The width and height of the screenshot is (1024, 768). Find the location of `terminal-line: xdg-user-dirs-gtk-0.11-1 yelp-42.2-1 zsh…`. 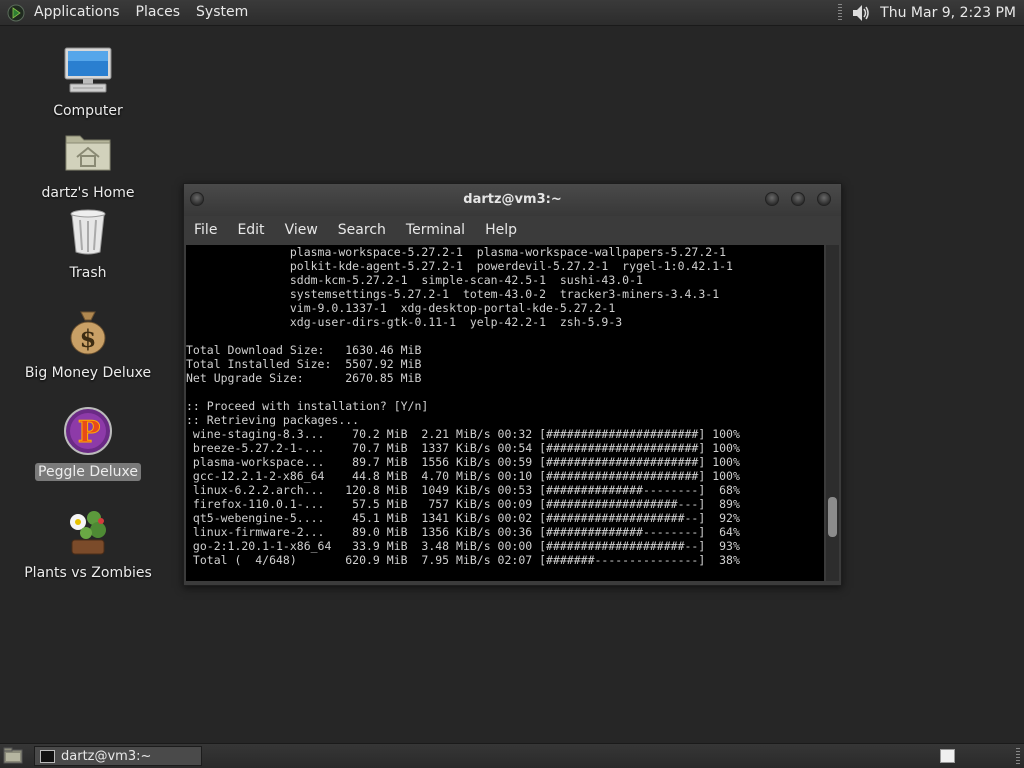

terminal-line: xdg-user-dirs-gtk-0.11-1 yelp-42.2-1 zsh… is located at coordinates (404, 322).